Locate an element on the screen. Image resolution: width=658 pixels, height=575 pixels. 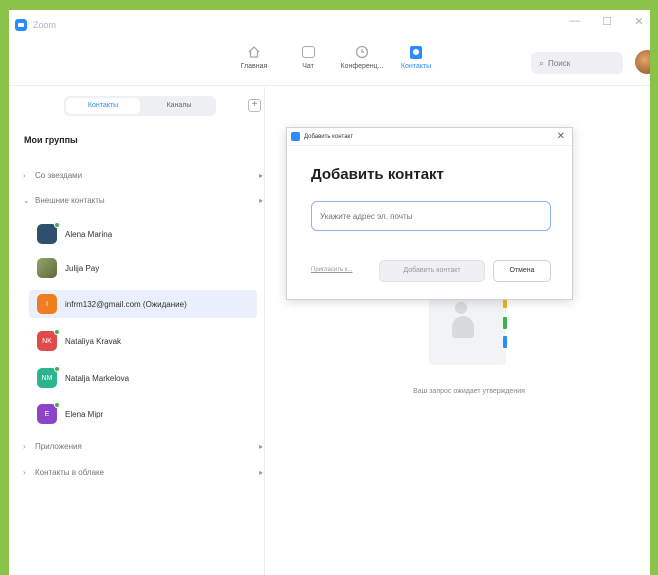
contacts-icon is located at coordinates (416, 52).